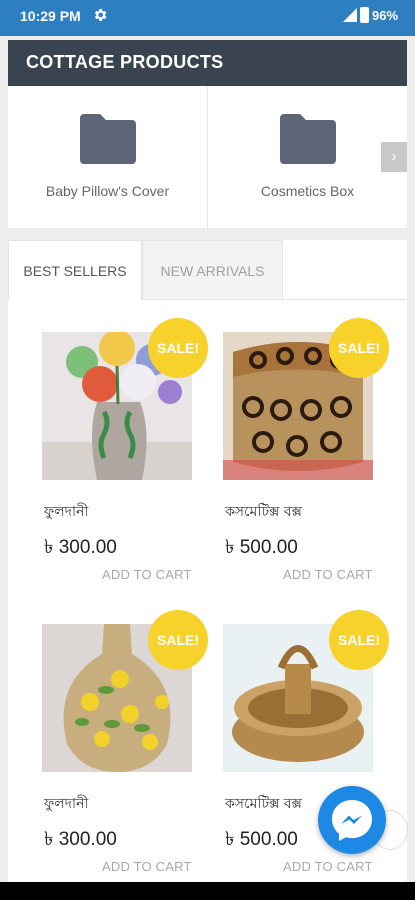 The image size is (415, 900). What do you see at coordinates (75, 270) in the screenshot?
I see `tab-best-sellers: BEST SELLERS` at bounding box center [75, 270].